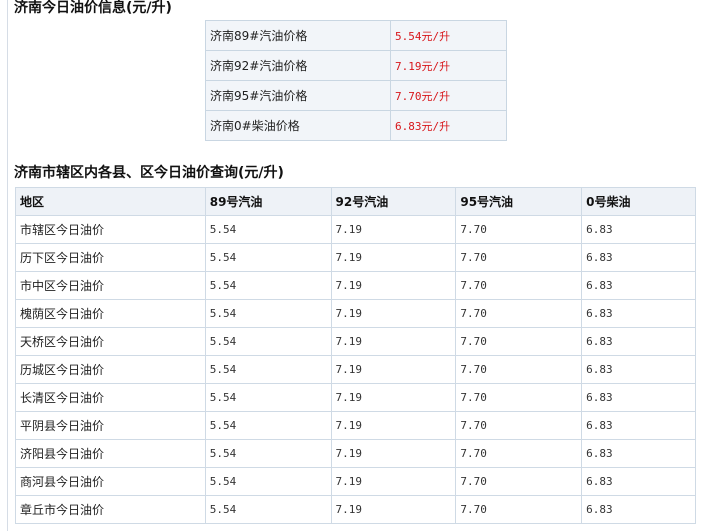 Image resolution: width=709 pixels, height=531 pixels. I want to click on district-table-title: 济南市辖区内各县、区今日油价查询(元/升), so click(149, 173).